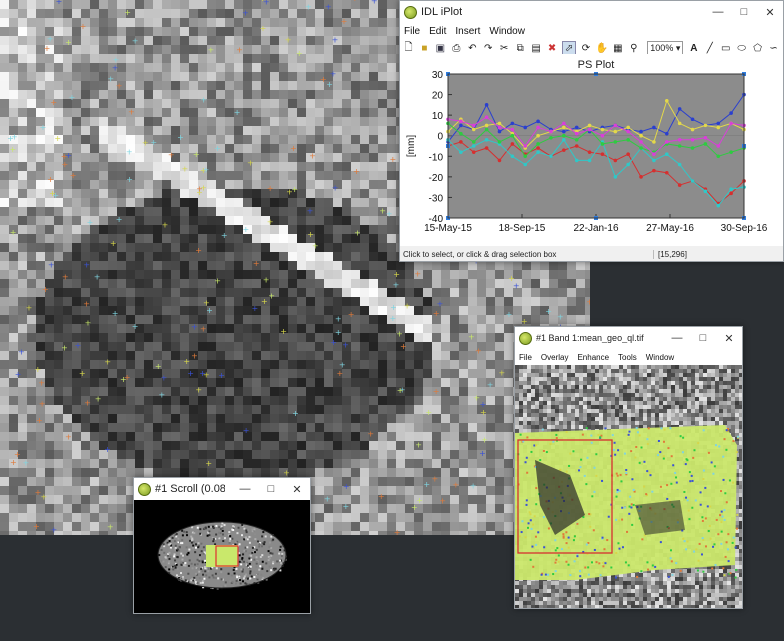  I want to click on rotate-icon: ⟳, so click(585, 48).